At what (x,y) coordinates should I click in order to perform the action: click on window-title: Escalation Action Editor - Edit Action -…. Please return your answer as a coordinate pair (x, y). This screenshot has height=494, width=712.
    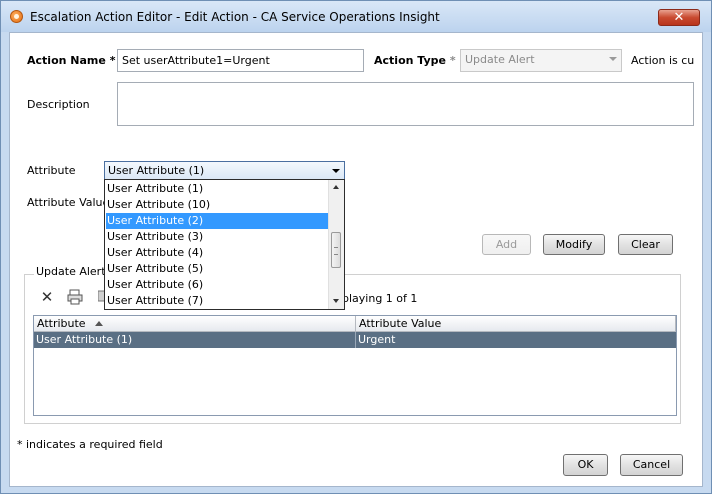
    Looking at the image, I should click on (235, 17).